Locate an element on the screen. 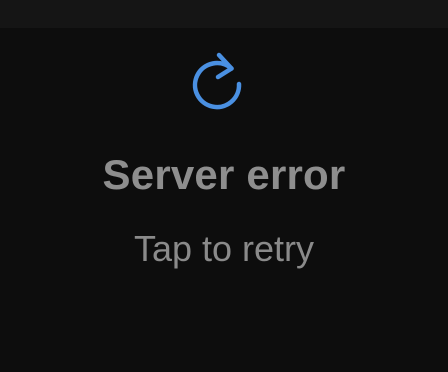  top-bar is located at coordinates (224, 14).